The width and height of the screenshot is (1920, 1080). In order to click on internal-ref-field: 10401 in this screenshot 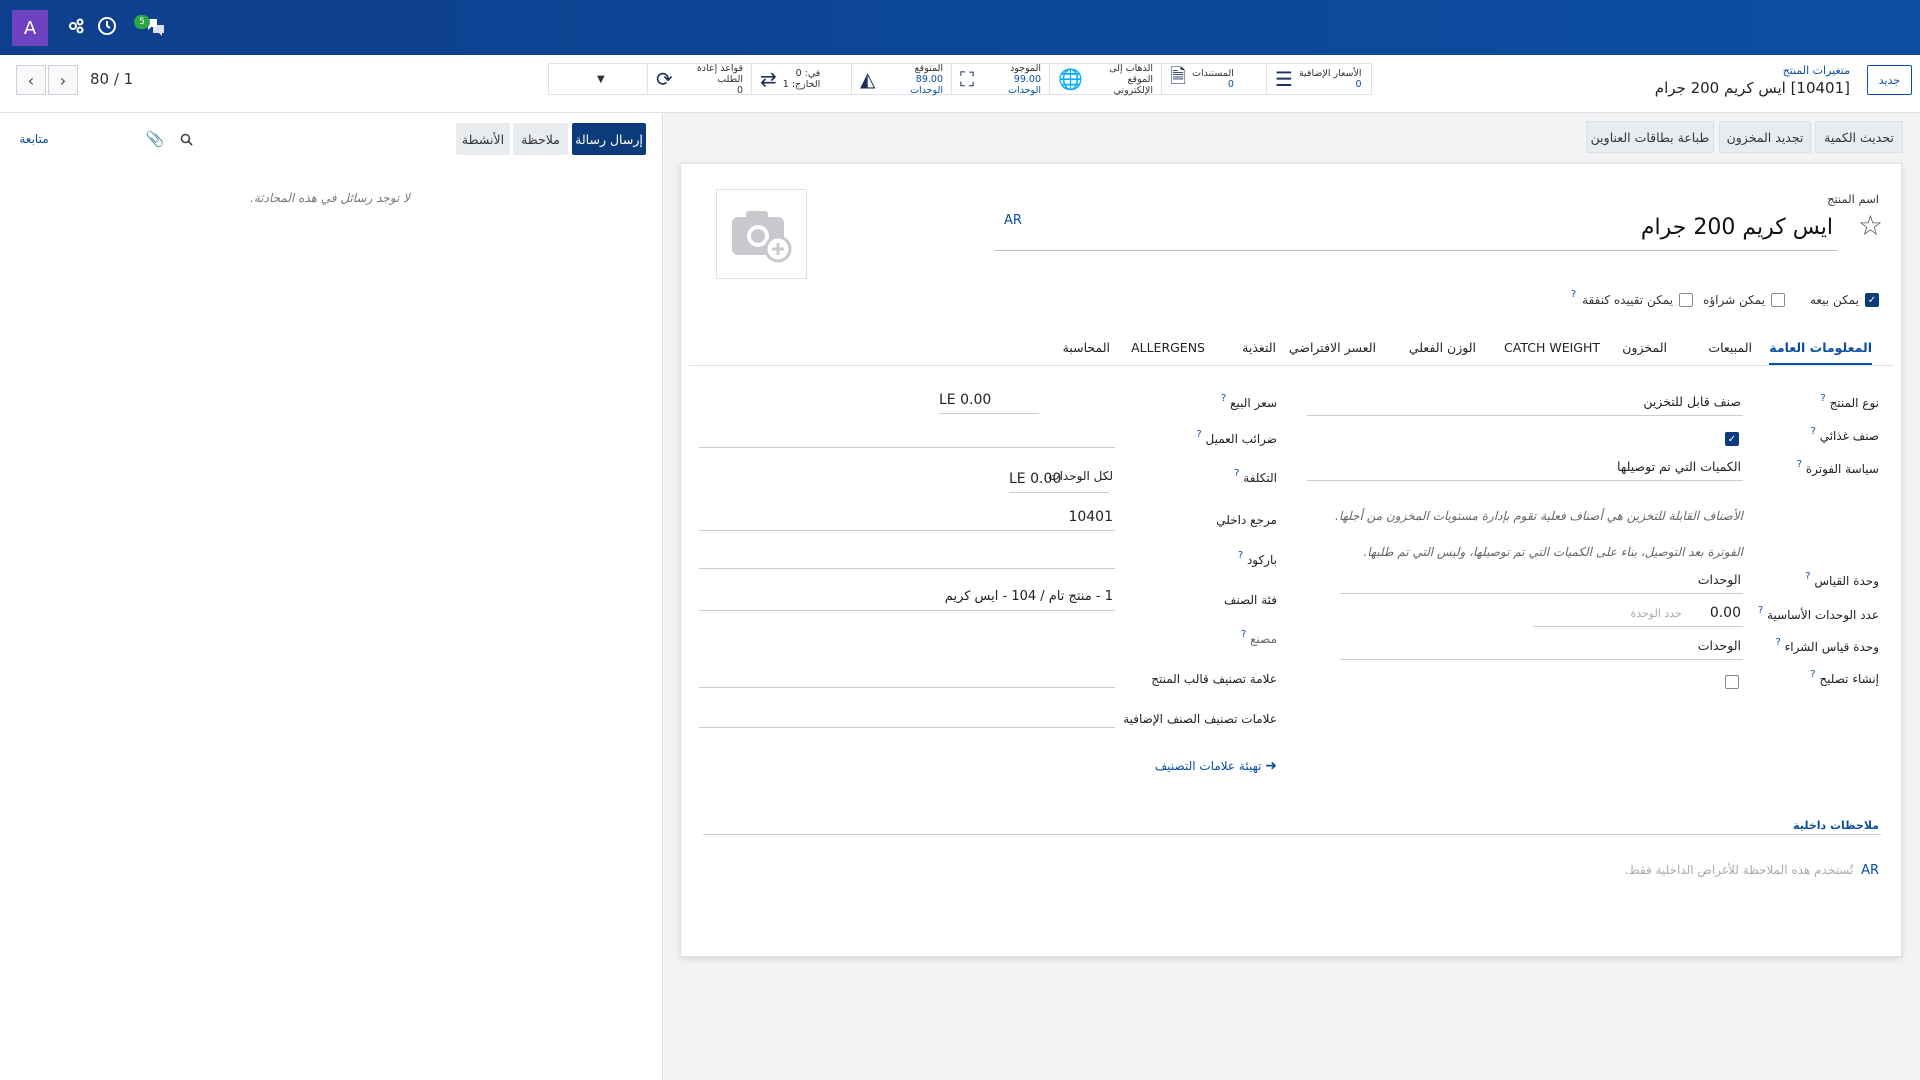, I will do `click(907, 520)`.